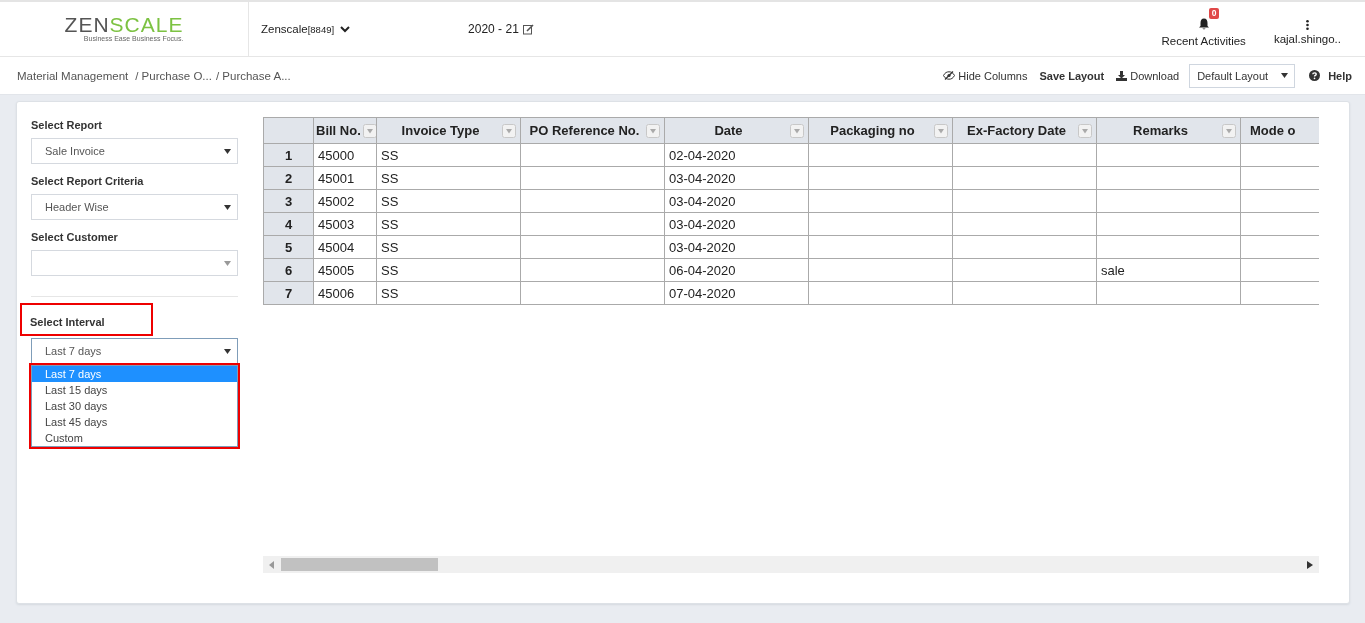 The width and height of the screenshot is (1365, 623). What do you see at coordinates (336, 155) in the screenshot?
I see `table-cell: 45000` at bounding box center [336, 155].